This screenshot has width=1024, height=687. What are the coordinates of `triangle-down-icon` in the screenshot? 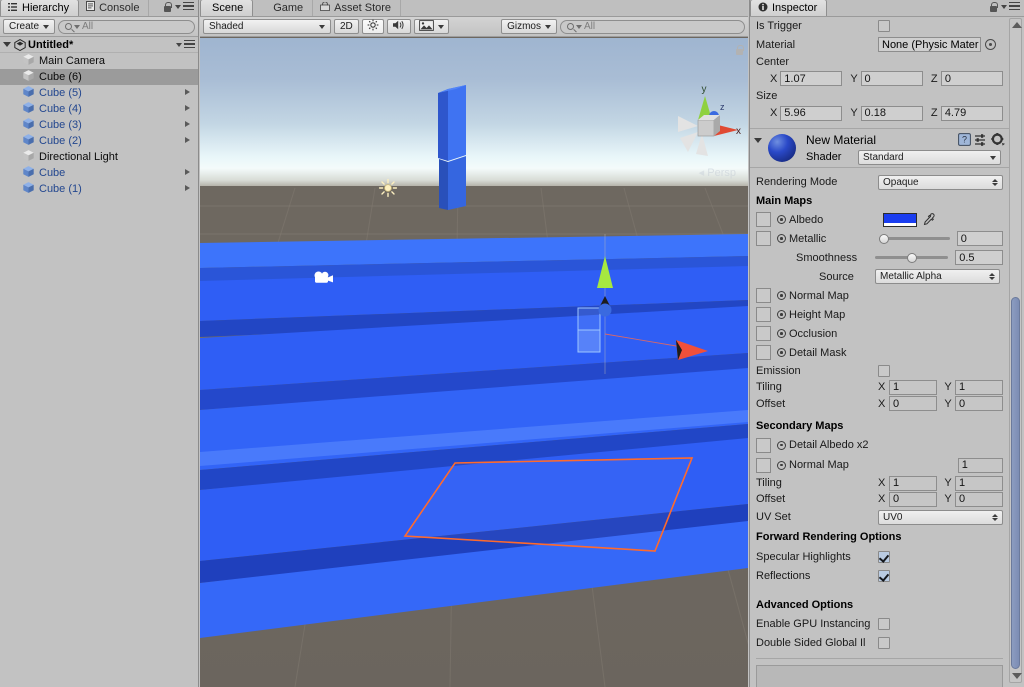 It's located at (7, 44).